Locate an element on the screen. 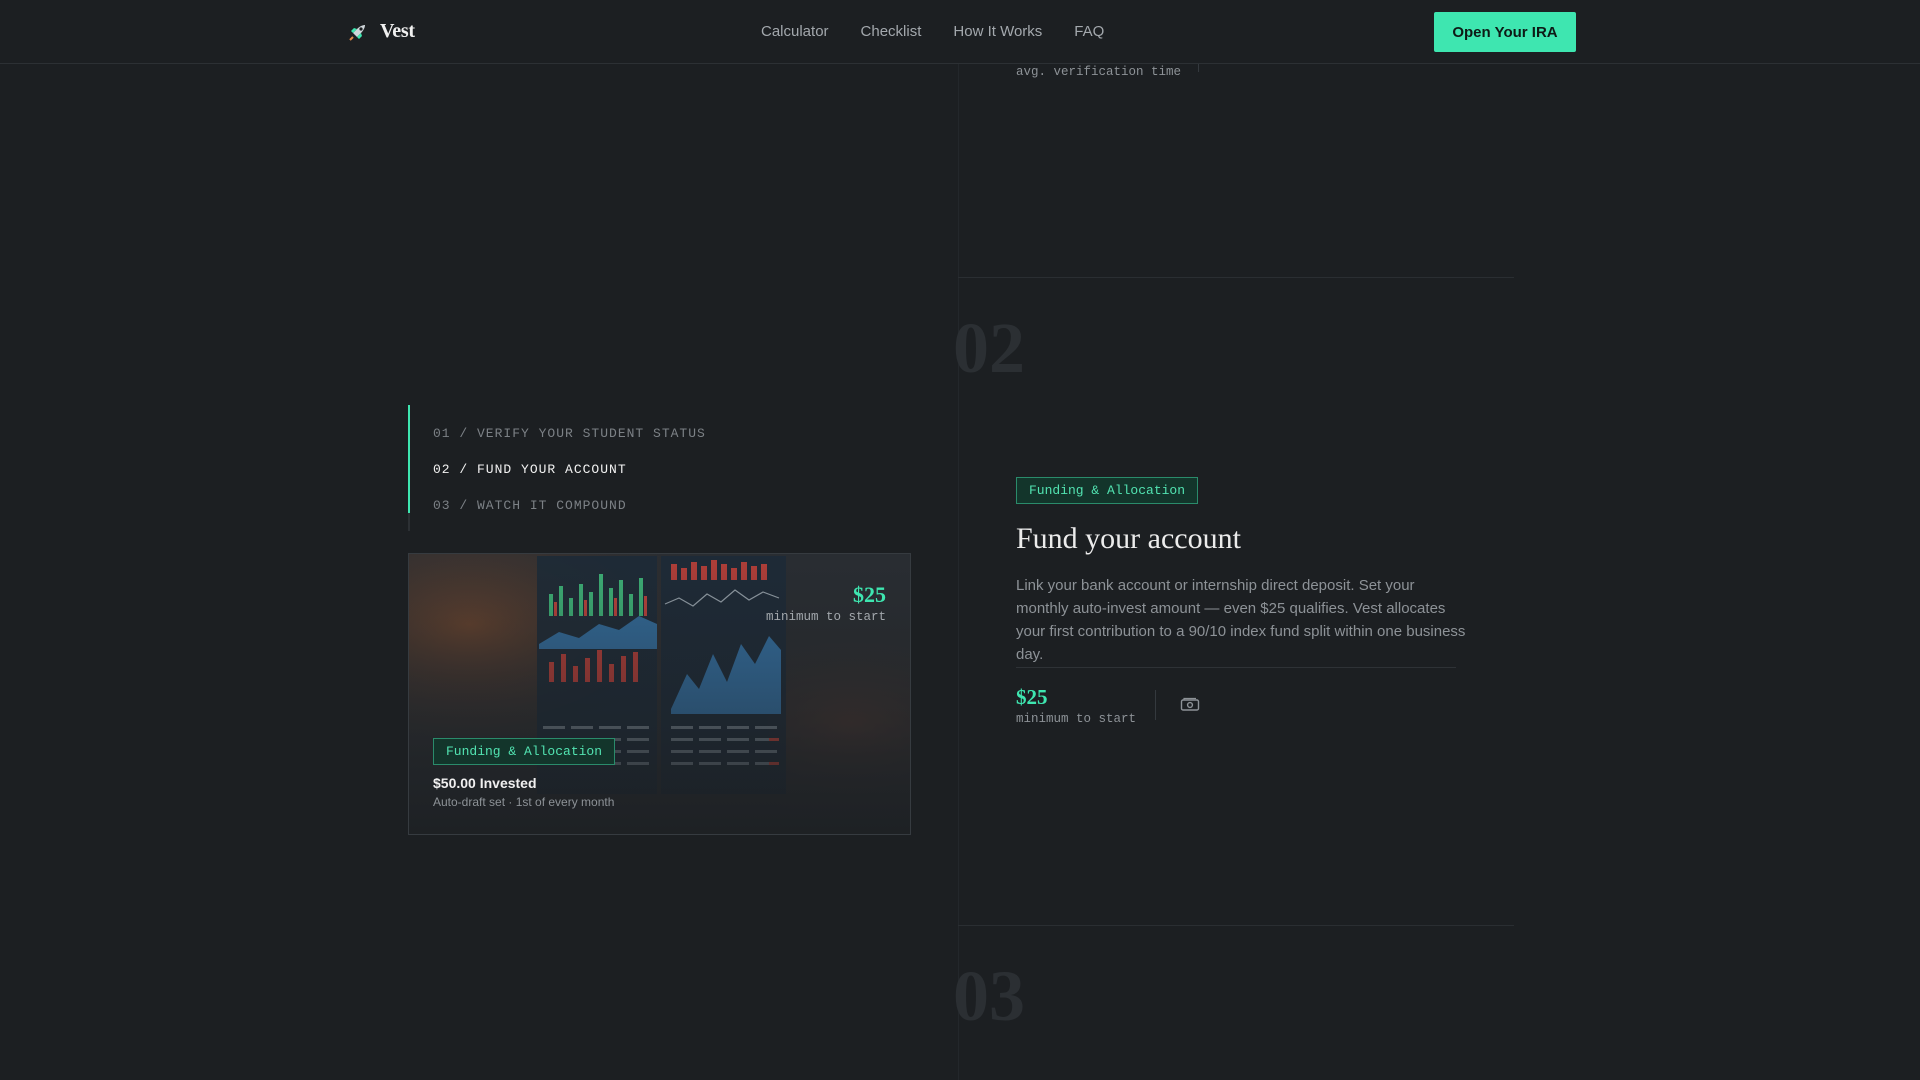  step-number-03: 03 is located at coordinates (989, 996).